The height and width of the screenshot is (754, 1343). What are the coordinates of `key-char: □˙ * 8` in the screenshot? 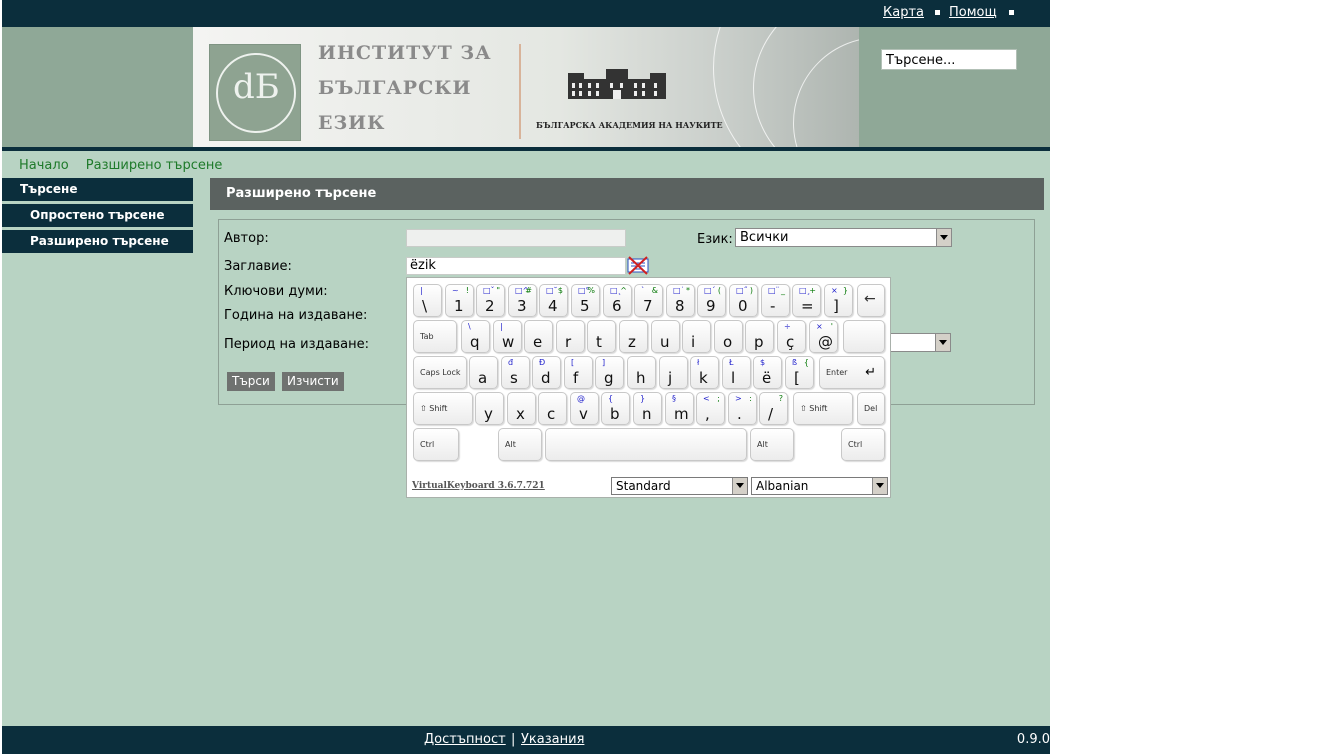 It's located at (680, 300).